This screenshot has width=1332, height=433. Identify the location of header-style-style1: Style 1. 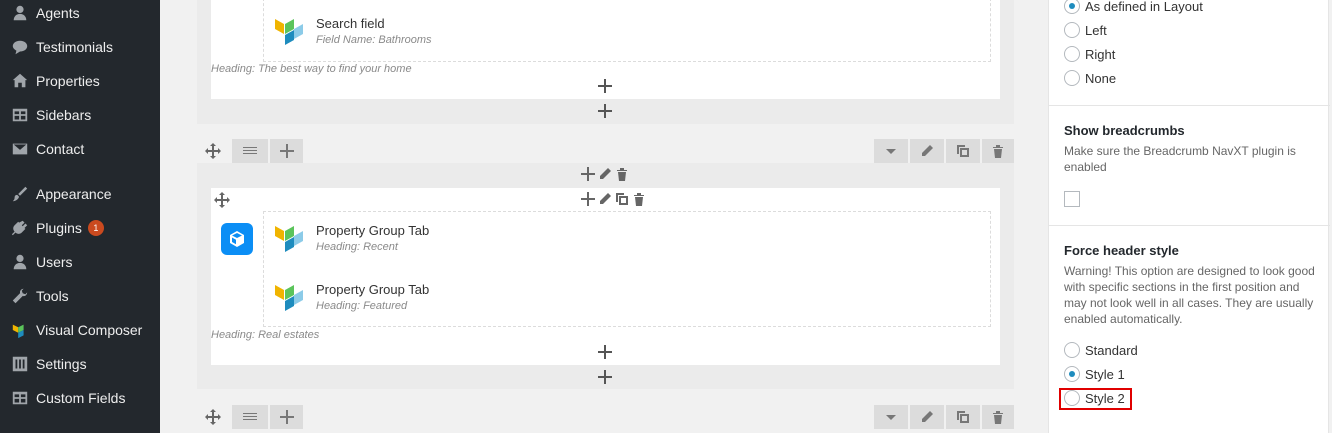
(1094, 374).